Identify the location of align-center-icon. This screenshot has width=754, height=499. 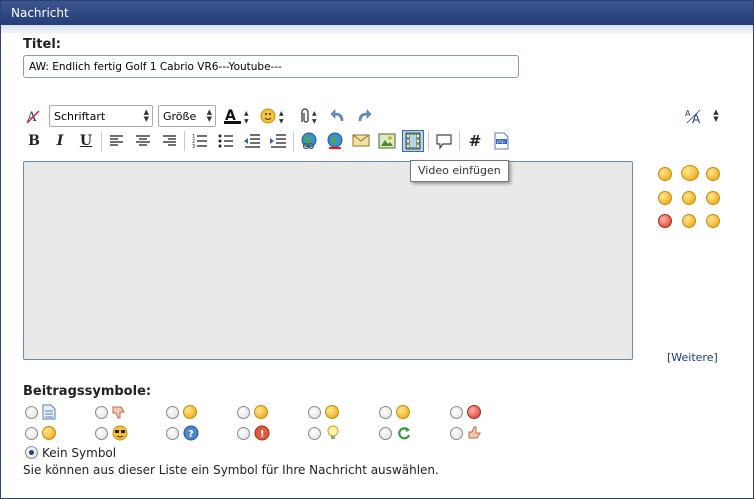
(143, 140).